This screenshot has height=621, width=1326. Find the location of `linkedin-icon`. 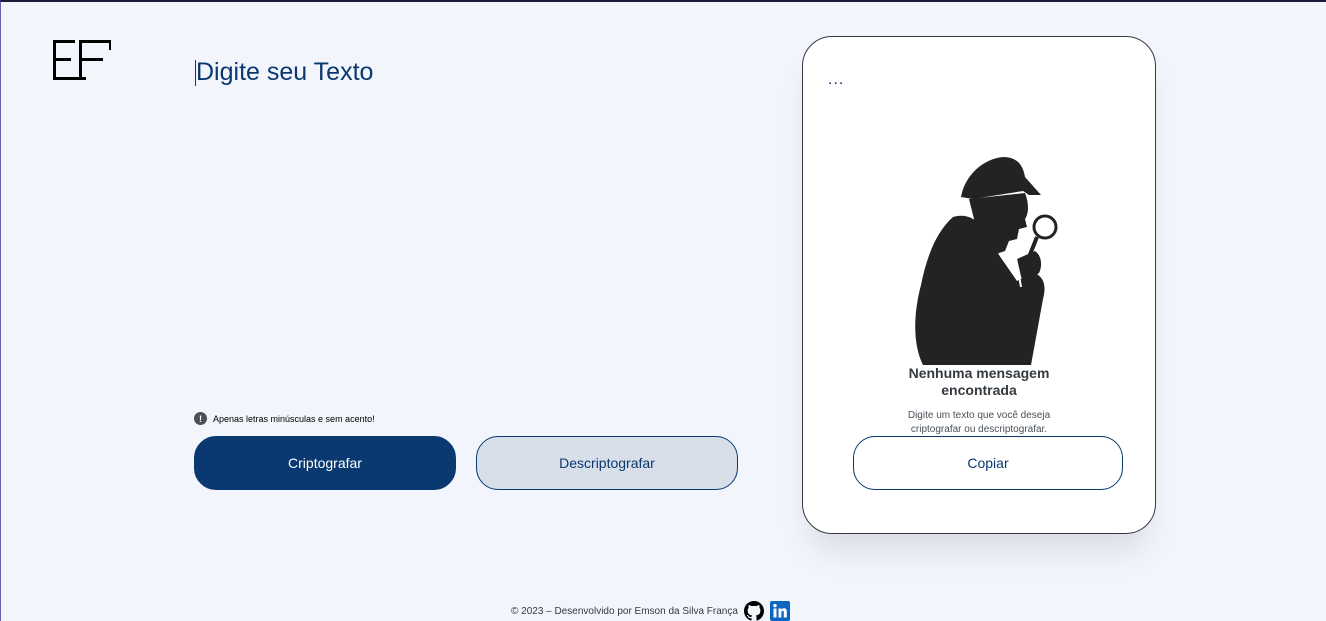

linkedin-icon is located at coordinates (779, 611).